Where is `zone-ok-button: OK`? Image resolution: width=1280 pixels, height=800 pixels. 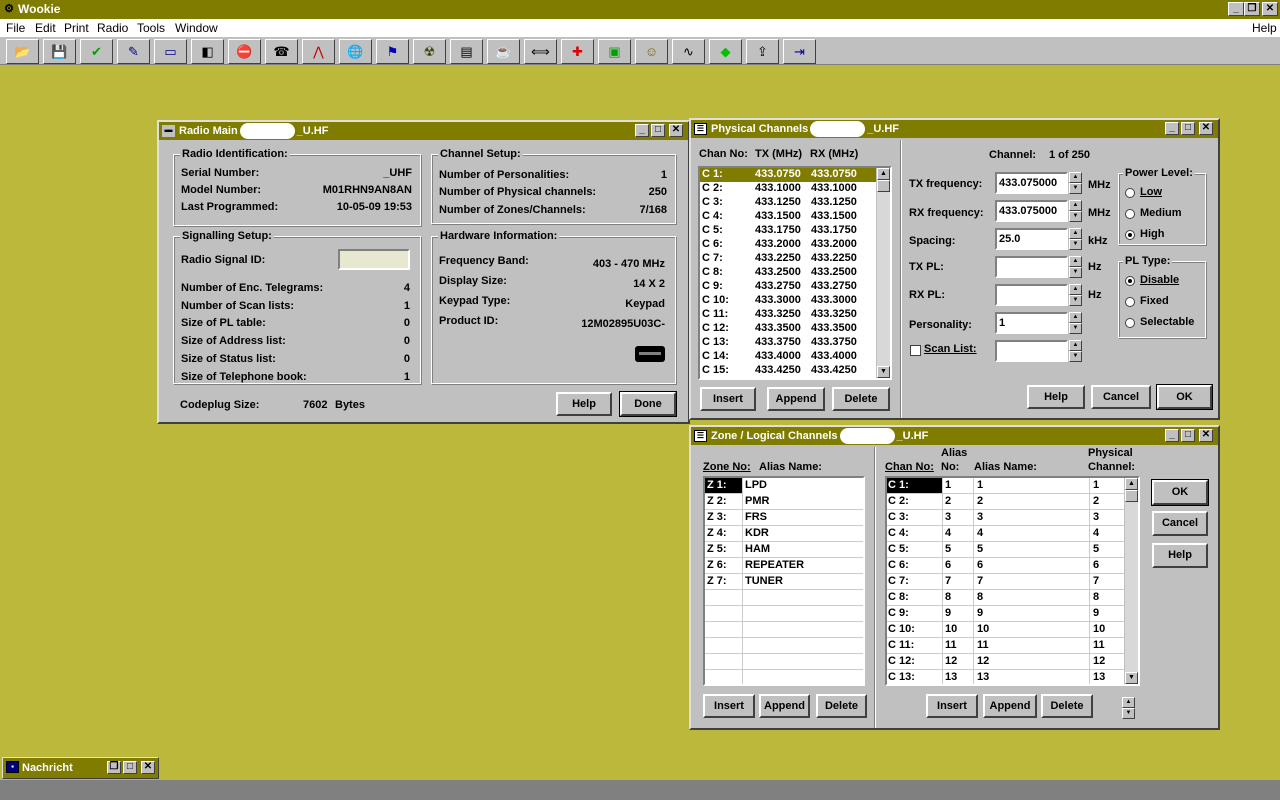
zone-ok-button: OK is located at coordinates (1180, 492).